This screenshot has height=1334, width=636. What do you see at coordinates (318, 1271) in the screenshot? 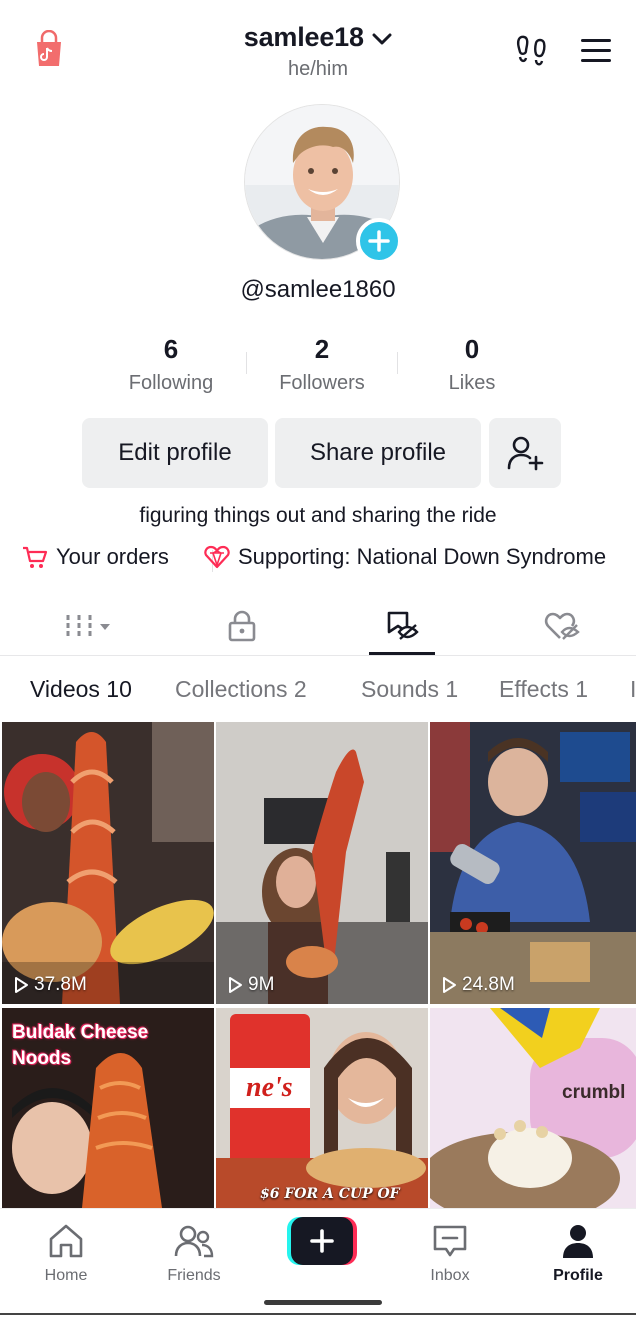
I see `bottom-navigation: Home Friends Inbox Profile` at bounding box center [318, 1271].